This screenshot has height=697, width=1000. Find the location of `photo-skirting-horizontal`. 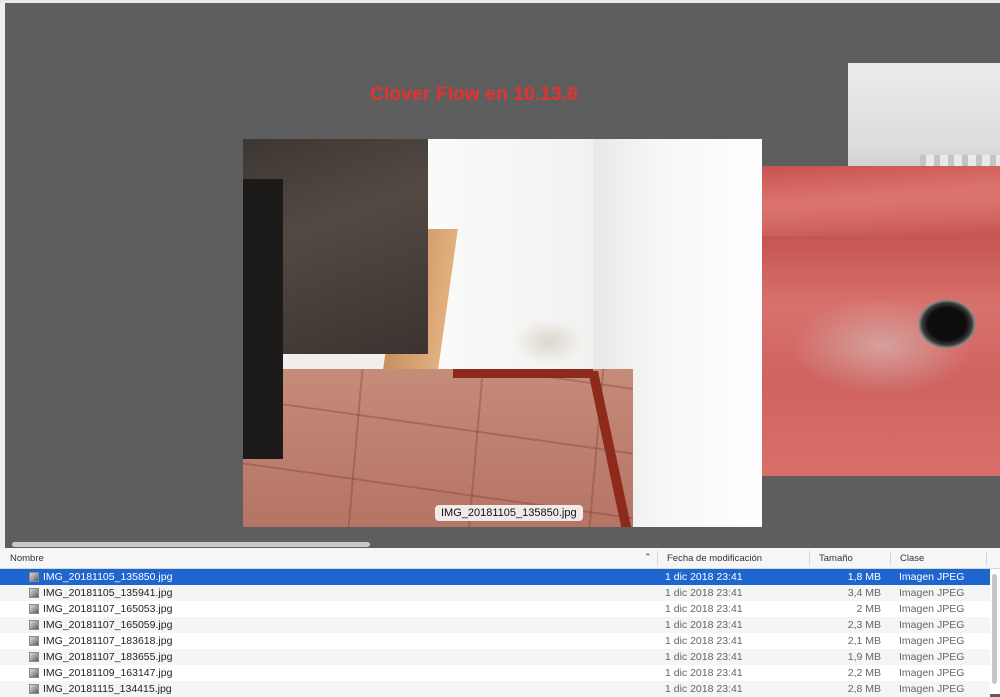

photo-skirting-horizontal is located at coordinates (523, 373).